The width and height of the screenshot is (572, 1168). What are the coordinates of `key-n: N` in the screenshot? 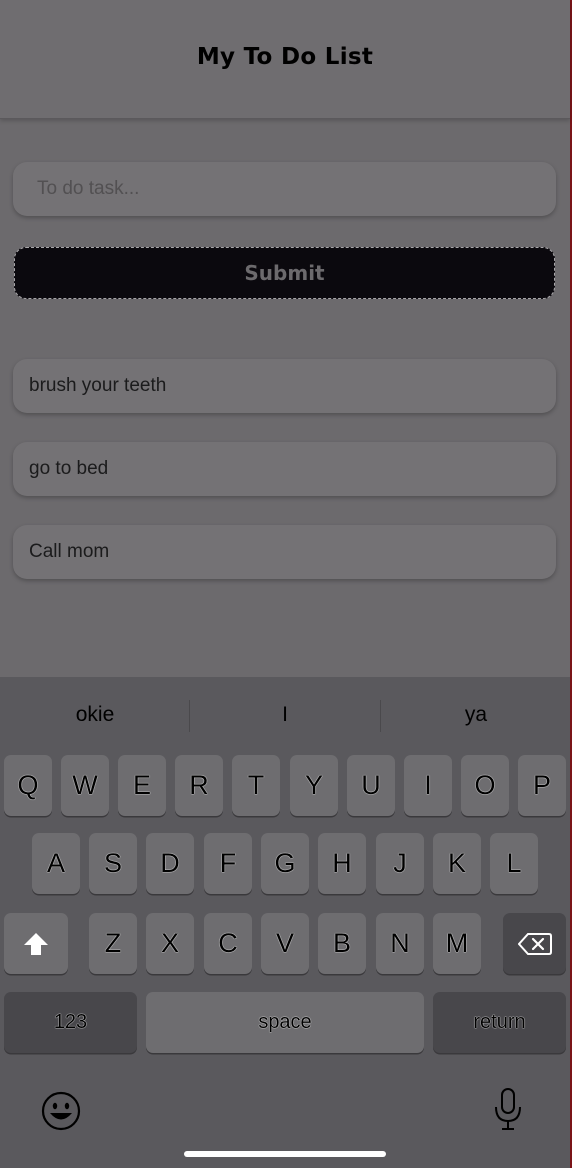 It's located at (400, 943).